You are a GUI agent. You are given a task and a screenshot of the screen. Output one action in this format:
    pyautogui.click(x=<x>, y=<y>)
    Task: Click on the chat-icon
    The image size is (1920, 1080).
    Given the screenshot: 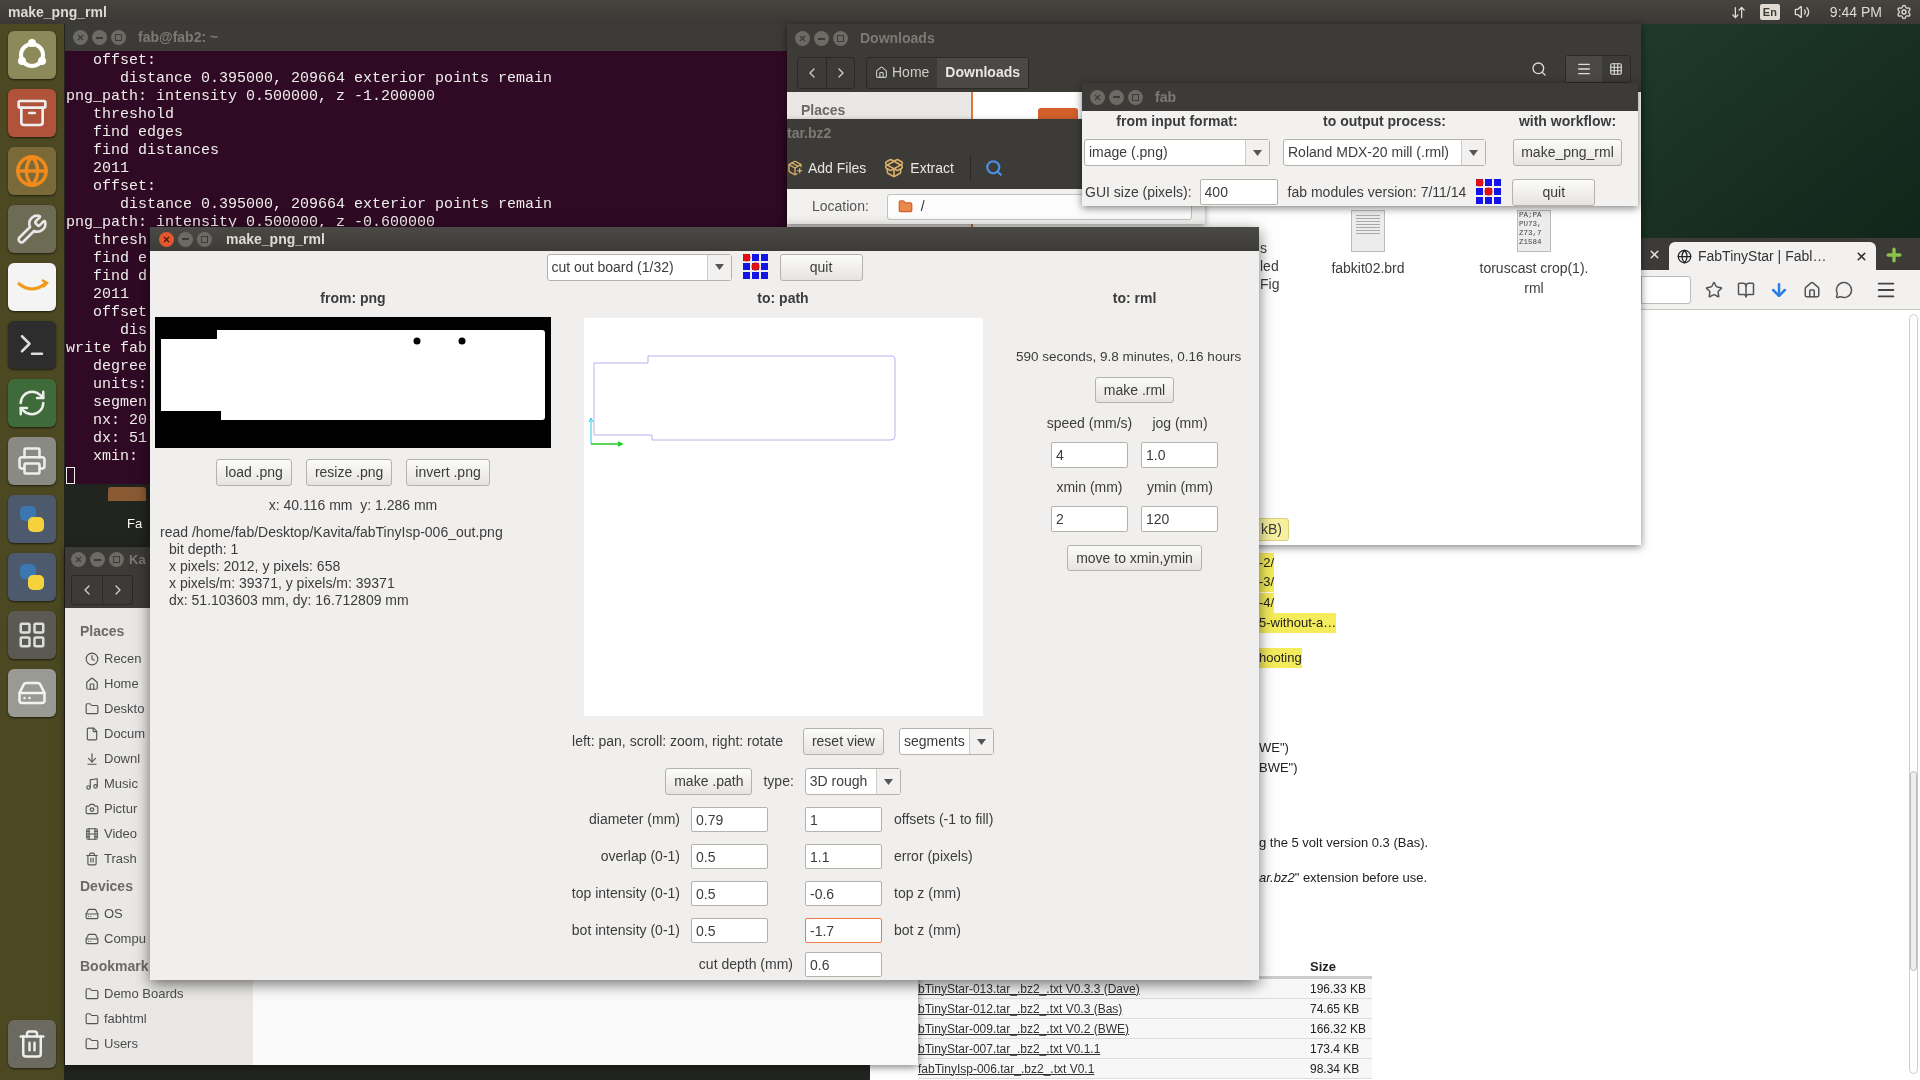 What is the action you would take?
    pyautogui.click(x=1844, y=289)
    